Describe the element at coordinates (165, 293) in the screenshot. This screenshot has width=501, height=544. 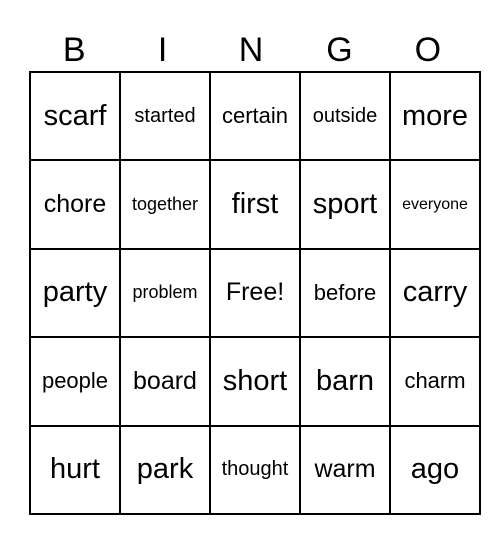
I see `card-cell: problem` at that location.